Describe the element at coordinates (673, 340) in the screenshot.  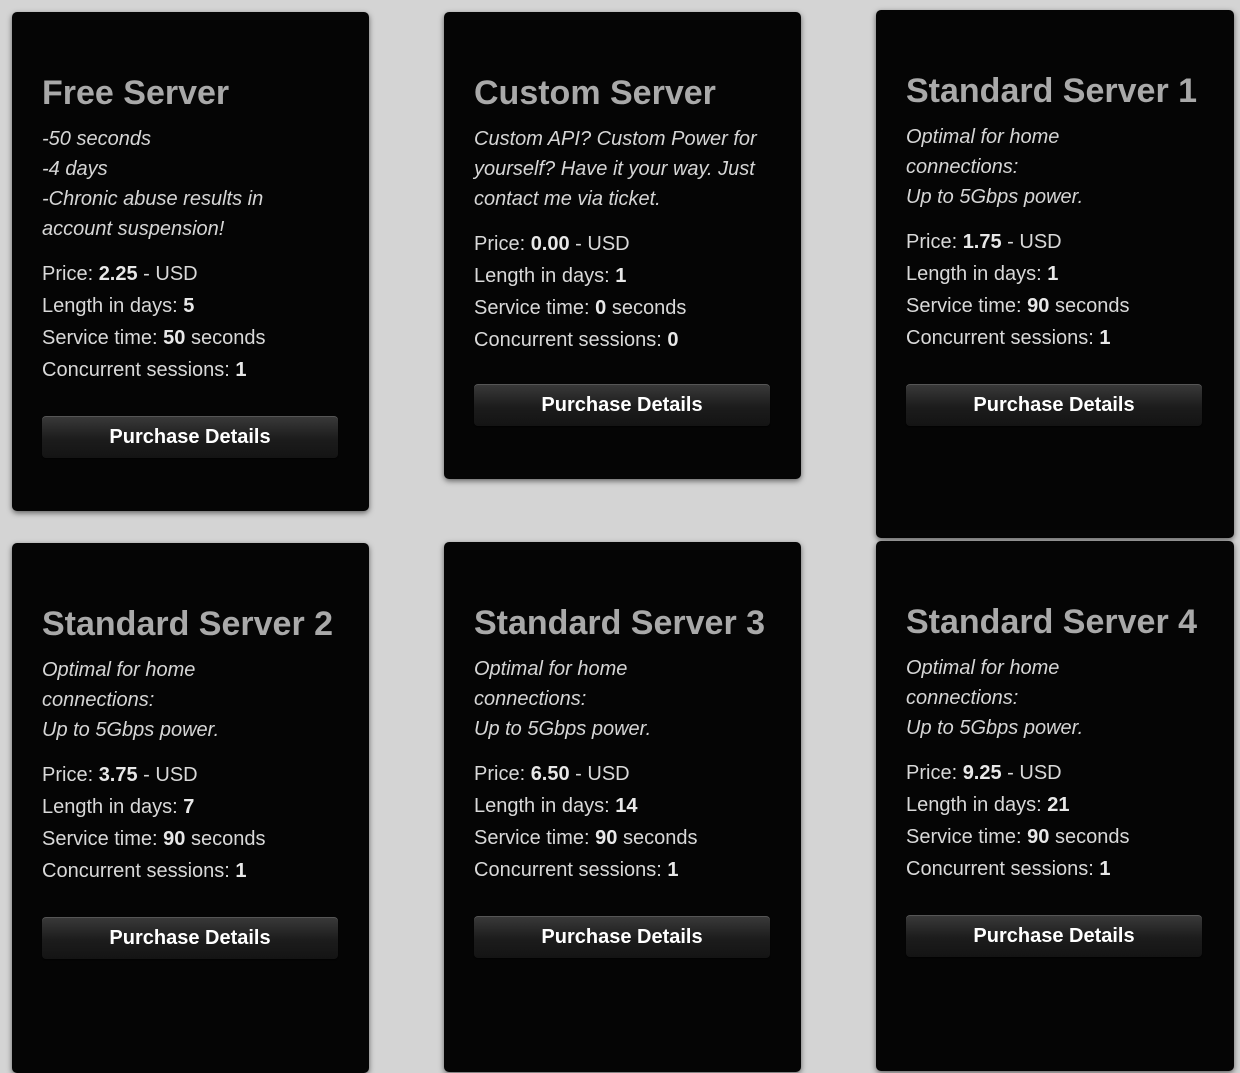
I see `sessions-value: 0` at that location.